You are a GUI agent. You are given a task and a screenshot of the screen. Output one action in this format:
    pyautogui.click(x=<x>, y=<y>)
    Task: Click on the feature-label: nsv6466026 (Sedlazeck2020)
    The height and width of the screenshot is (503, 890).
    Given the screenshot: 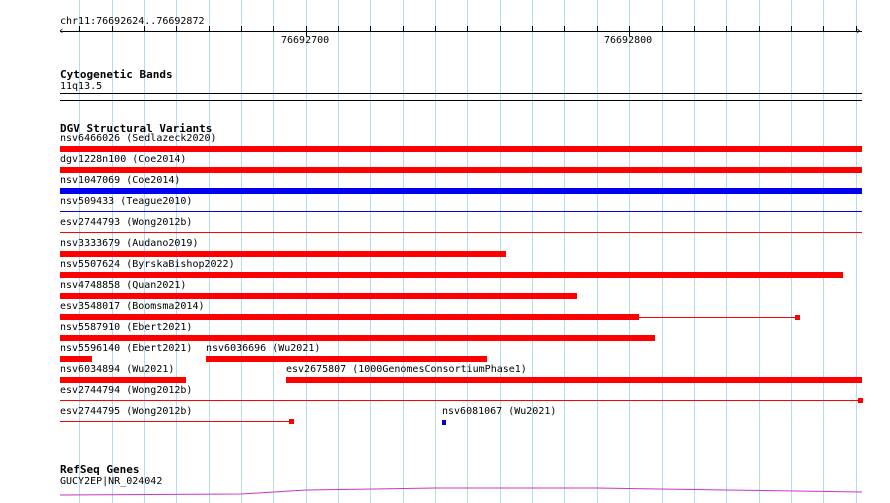 What is the action you would take?
    pyautogui.click(x=138, y=139)
    